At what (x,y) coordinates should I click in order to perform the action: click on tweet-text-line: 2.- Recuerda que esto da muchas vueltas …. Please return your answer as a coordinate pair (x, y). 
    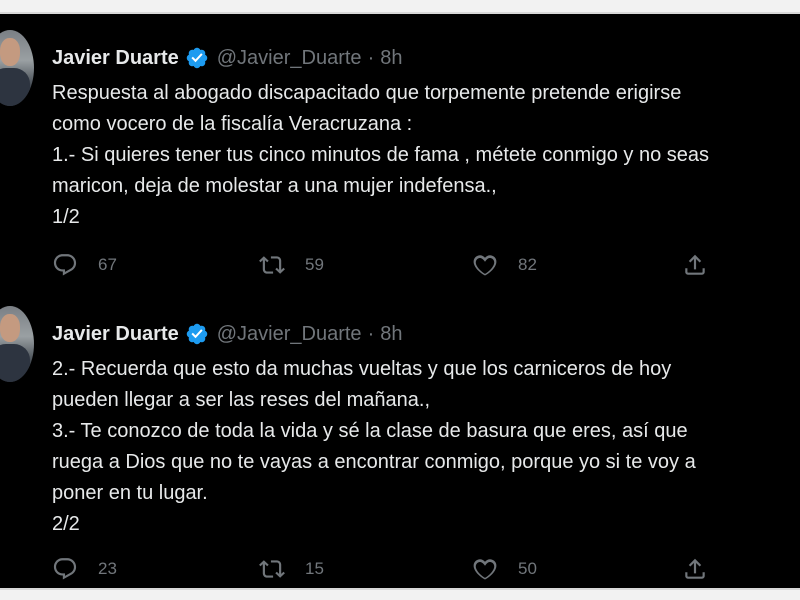
    Looking at the image, I should click on (362, 369).